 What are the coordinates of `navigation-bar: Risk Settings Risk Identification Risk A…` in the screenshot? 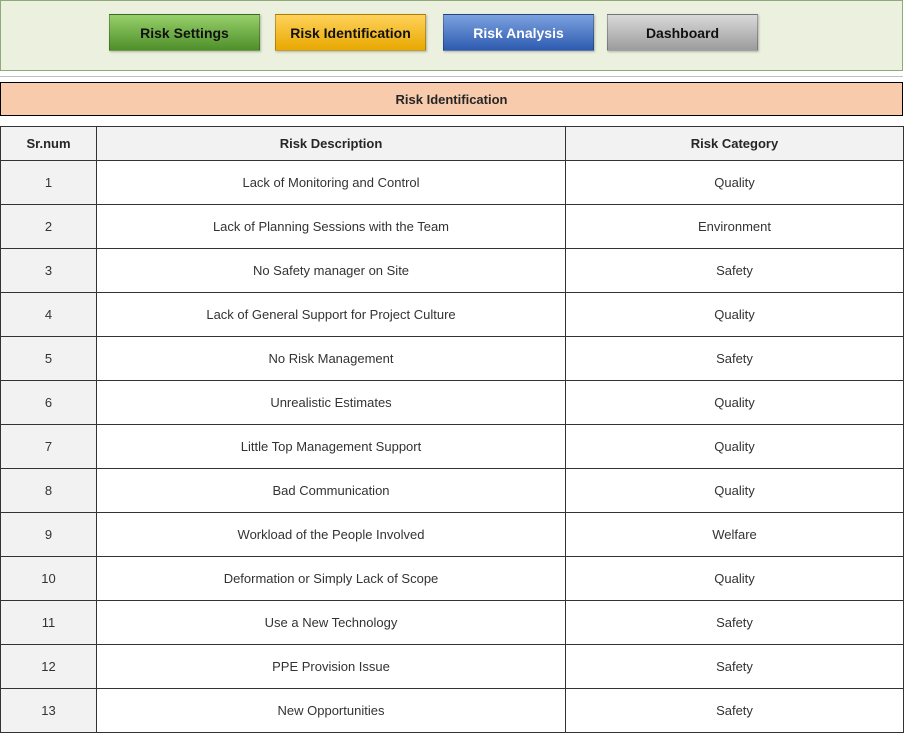 It's located at (451, 35).